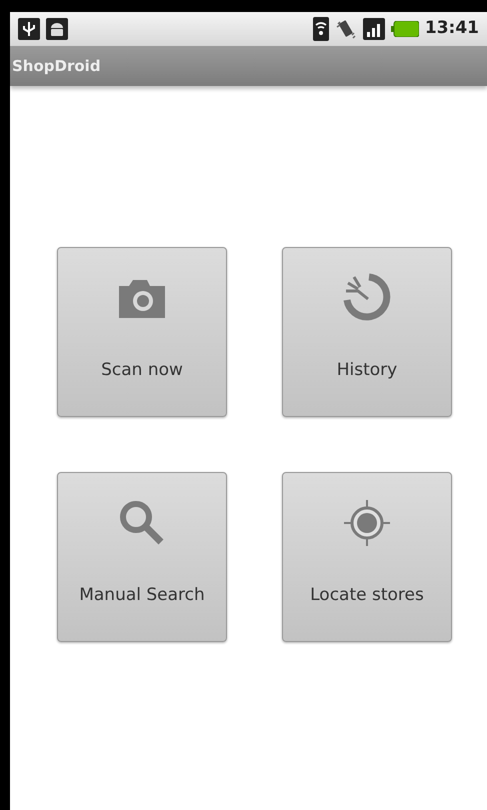  Describe the element at coordinates (57, 29) in the screenshot. I see `android-icon` at that location.